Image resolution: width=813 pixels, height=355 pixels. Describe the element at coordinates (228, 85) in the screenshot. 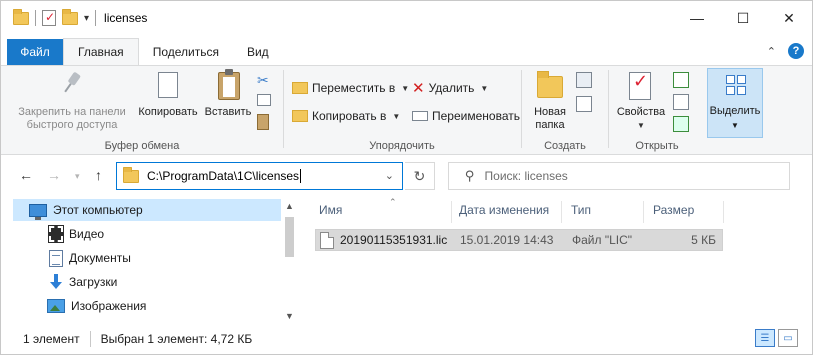

I see `paste-icon` at that location.